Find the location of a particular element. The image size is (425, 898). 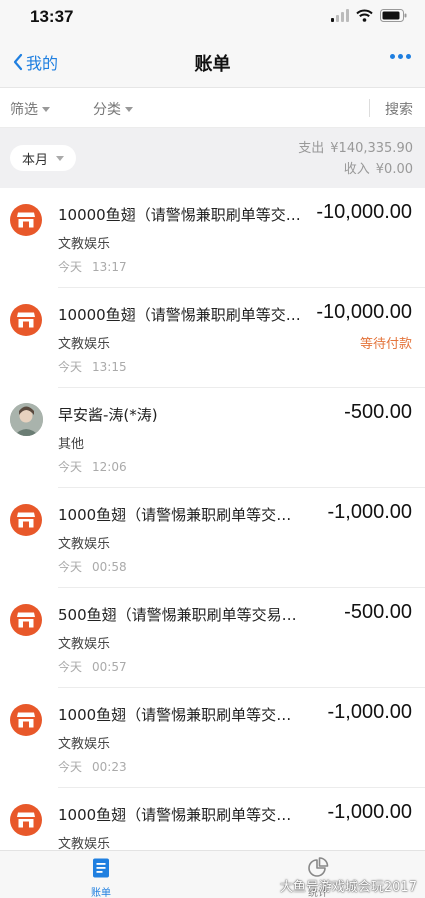

transaction-row: 1000鱼翅（请警惕兼职刷单等交易诈骗） -1,000.00 文教娱乐今天 00:58 is located at coordinates (212, 538).